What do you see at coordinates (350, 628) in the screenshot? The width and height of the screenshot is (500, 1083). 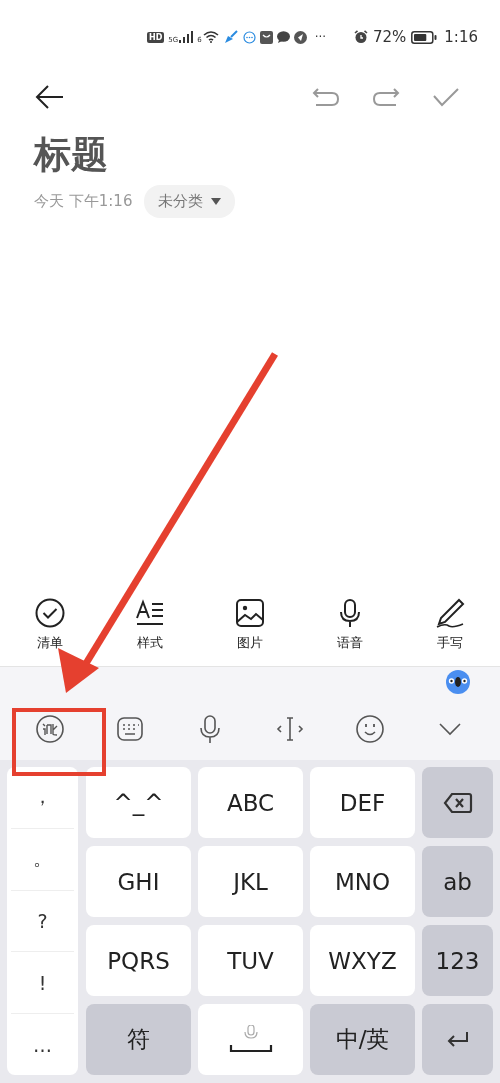 I see `toolbar-button: 语音` at bounding box center [350, 628].